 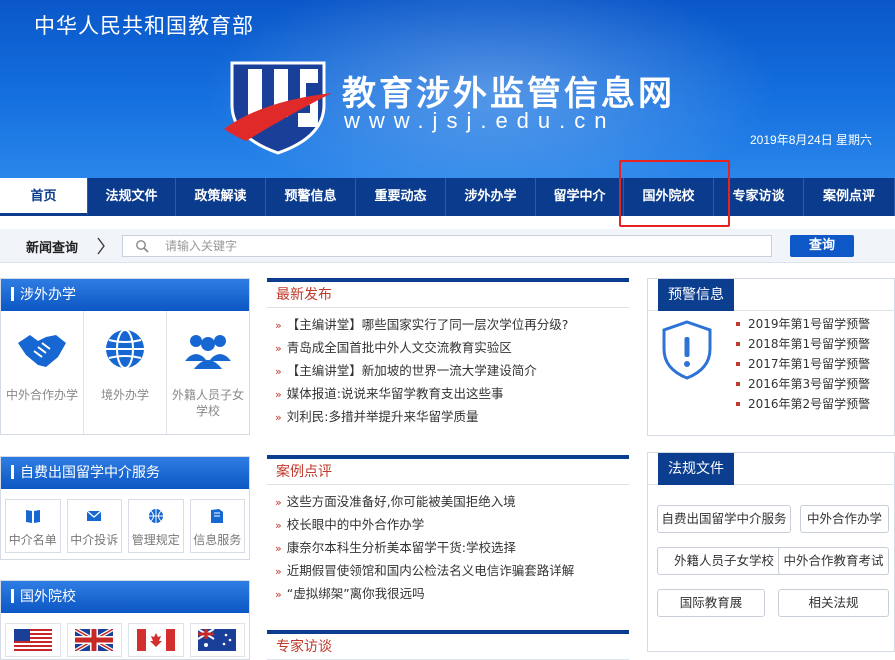 I want to click on australia-universities-link, so click(x=217, y=640).